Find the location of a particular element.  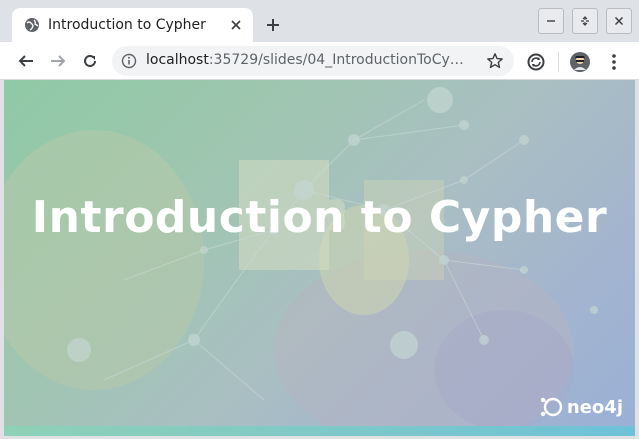

tab-strip: Introduction to Cypher is located at coordinates (319, 21).